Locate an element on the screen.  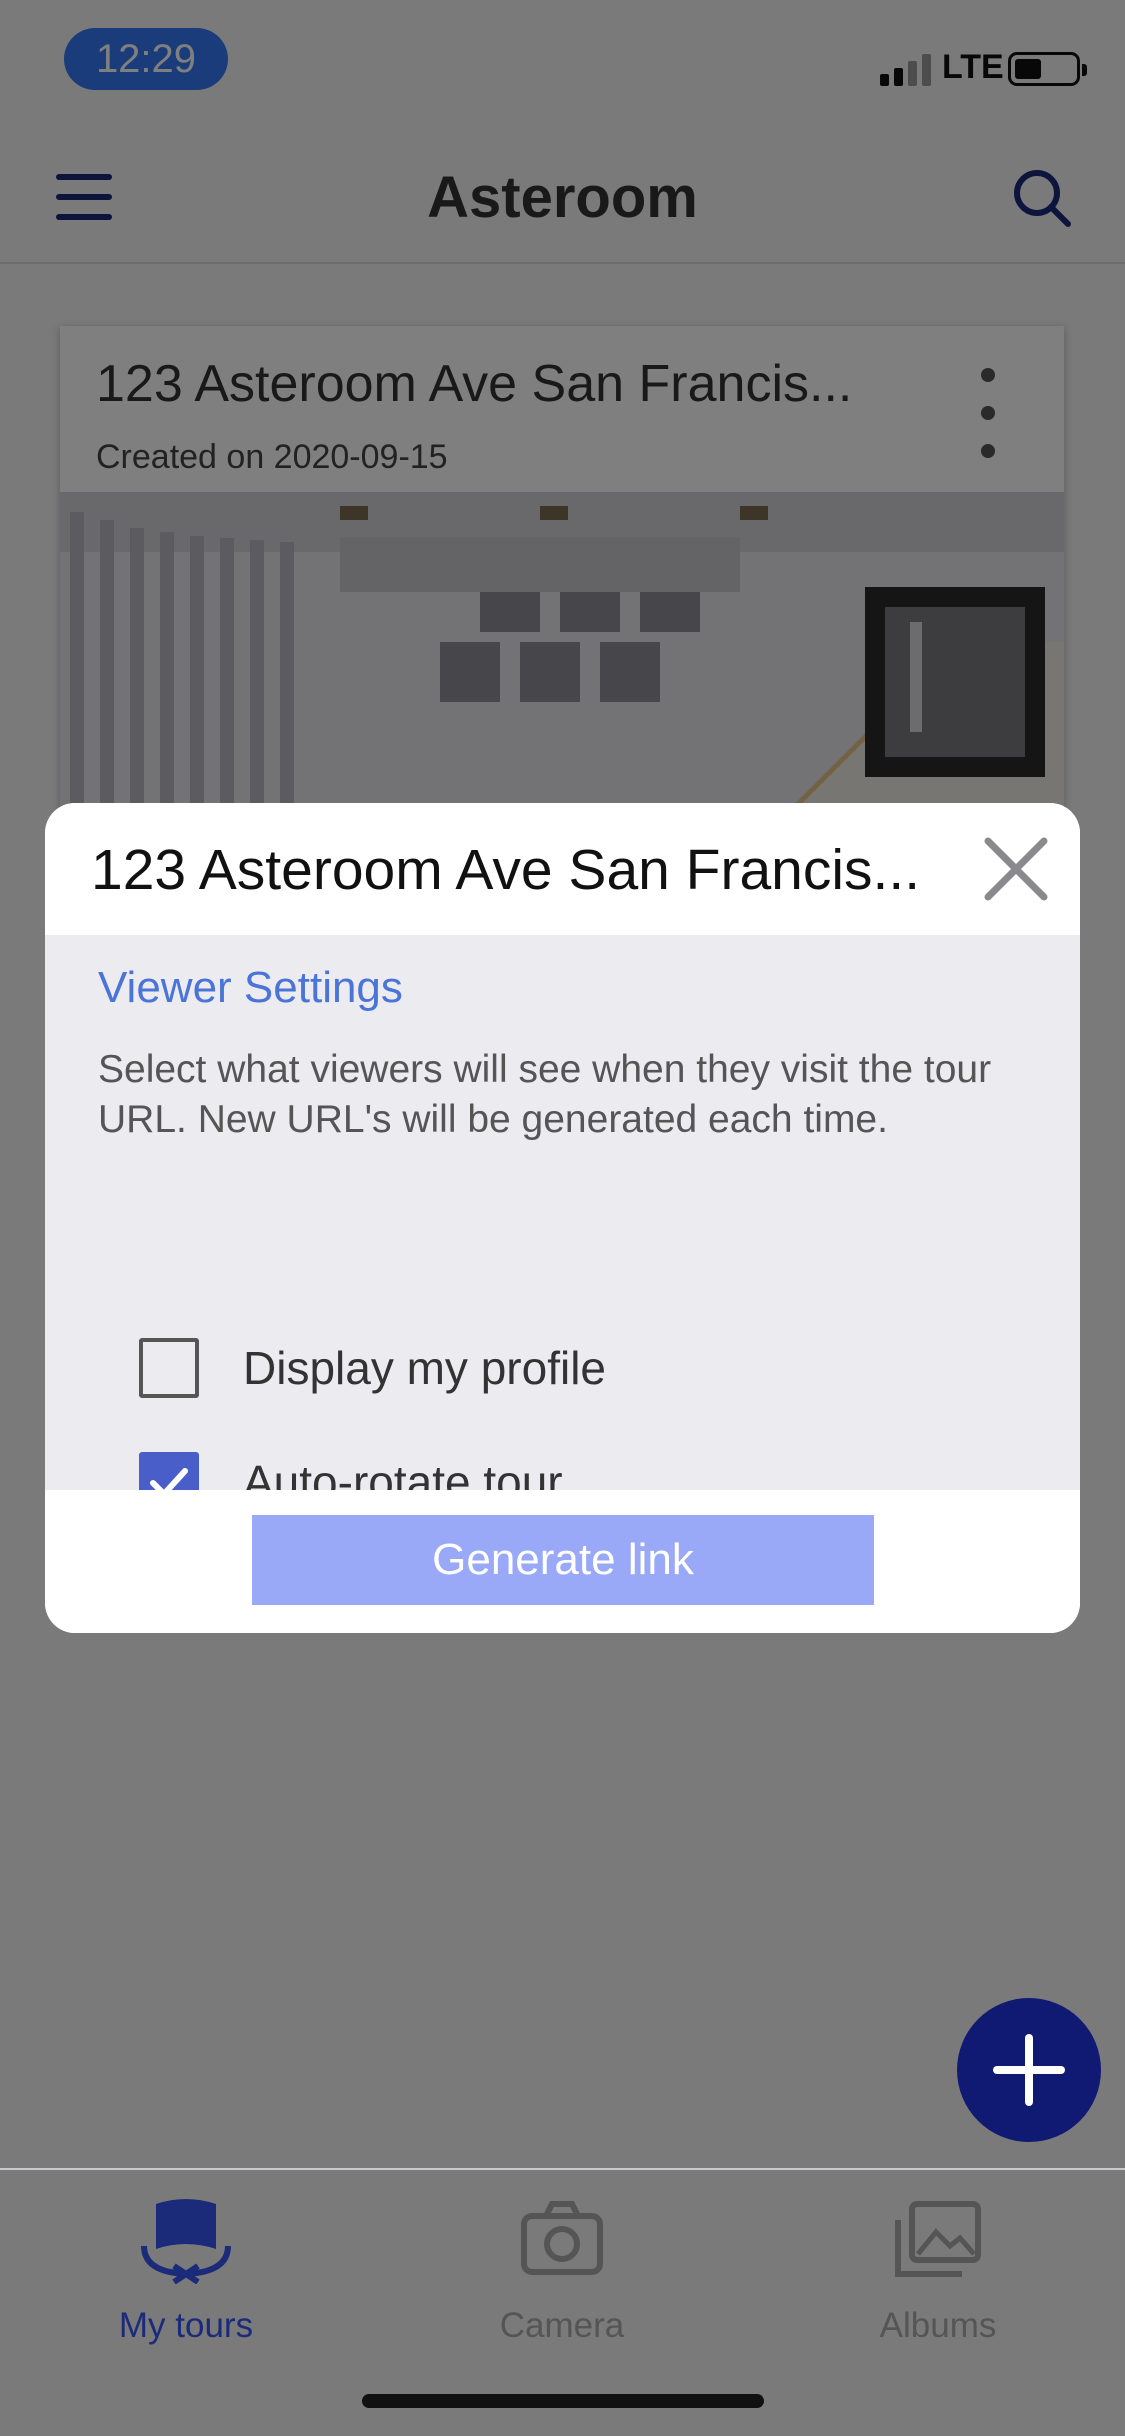
home-indicator is located at coordinates (563, 2401).